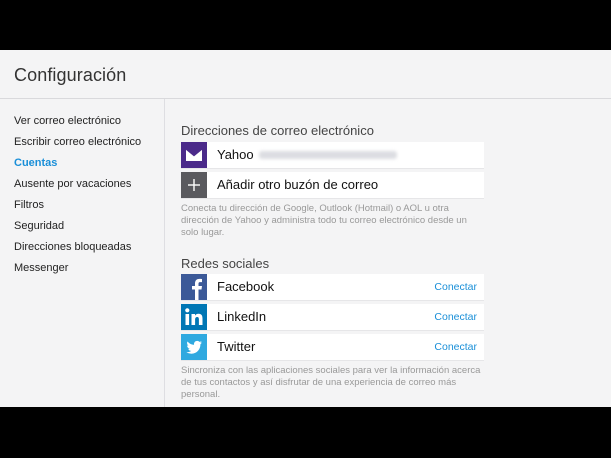 This screenshot has height=458, width=611. What do you see at coordinates (194, 287) in the screenshot?
I see `facebook-icon` at bounding box center [194, 287].